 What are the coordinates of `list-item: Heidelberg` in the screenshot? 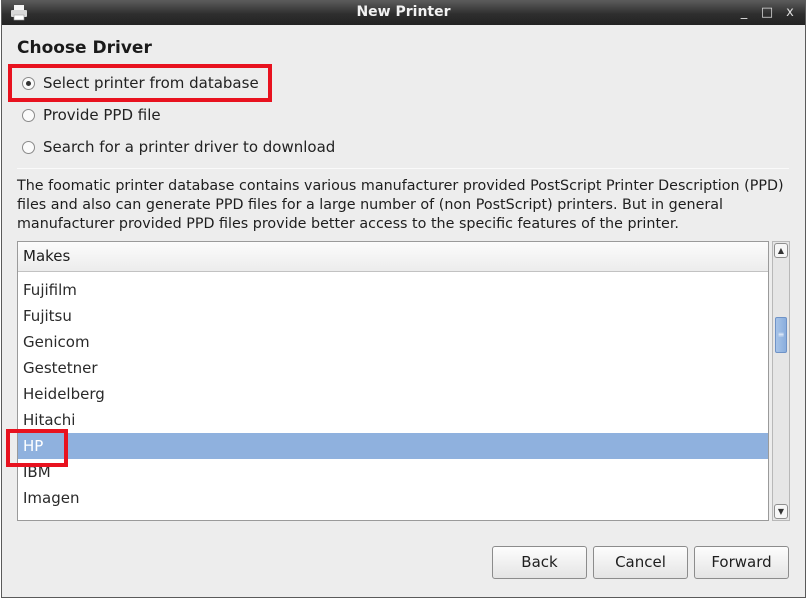 It's located at (393, 394).